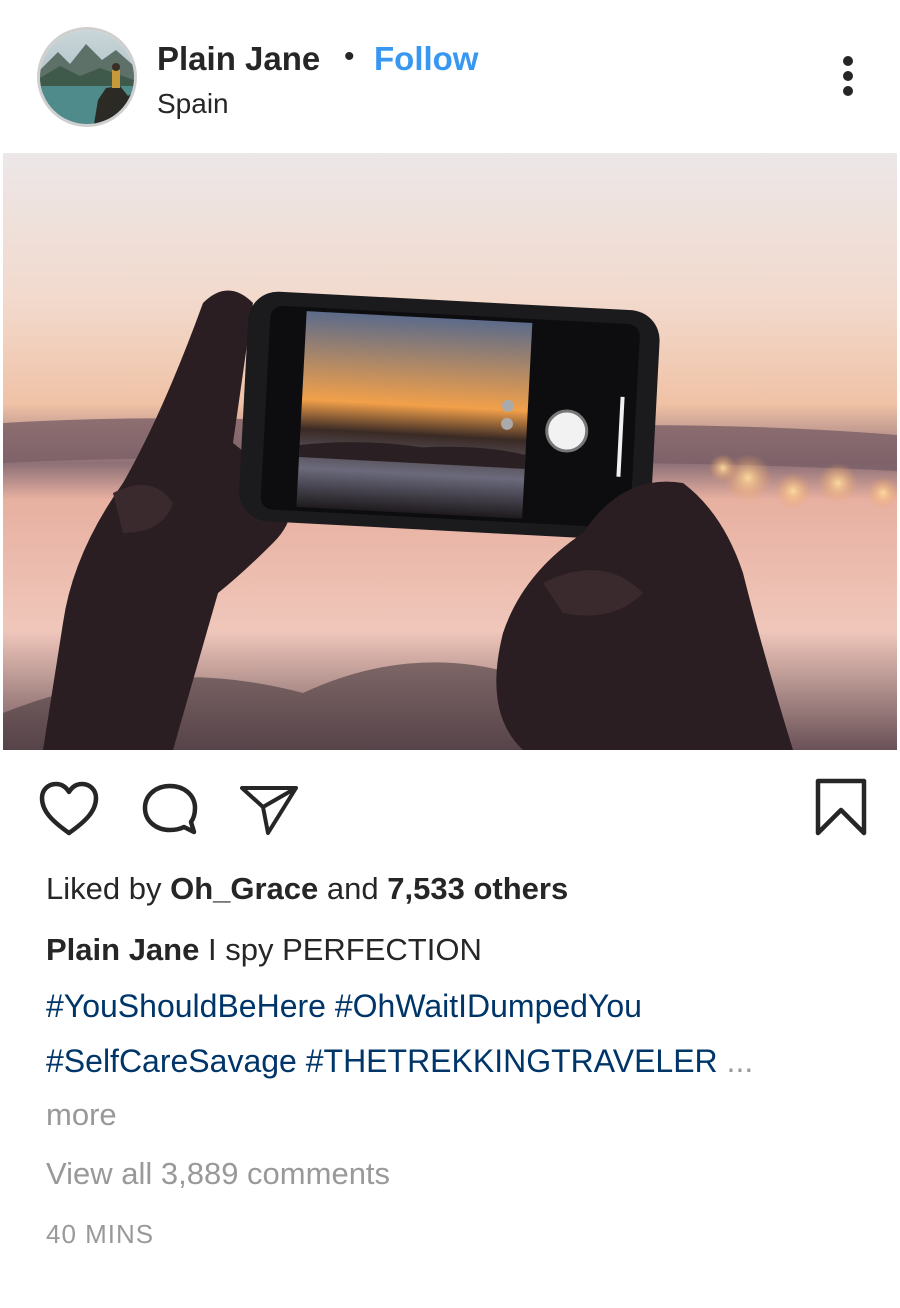  I want to click on comment-button, so click(170, 809).